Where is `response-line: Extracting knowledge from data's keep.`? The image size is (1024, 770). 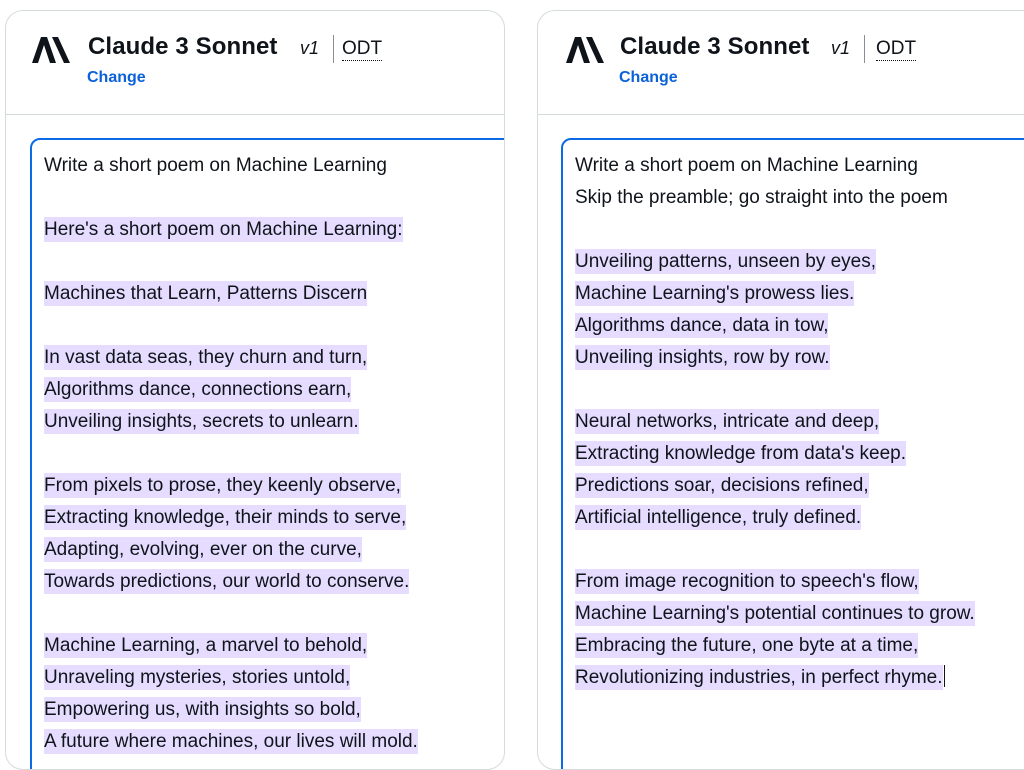
response-line: Extracting knowledge from data's keep. is located at coordinates (741, 453).